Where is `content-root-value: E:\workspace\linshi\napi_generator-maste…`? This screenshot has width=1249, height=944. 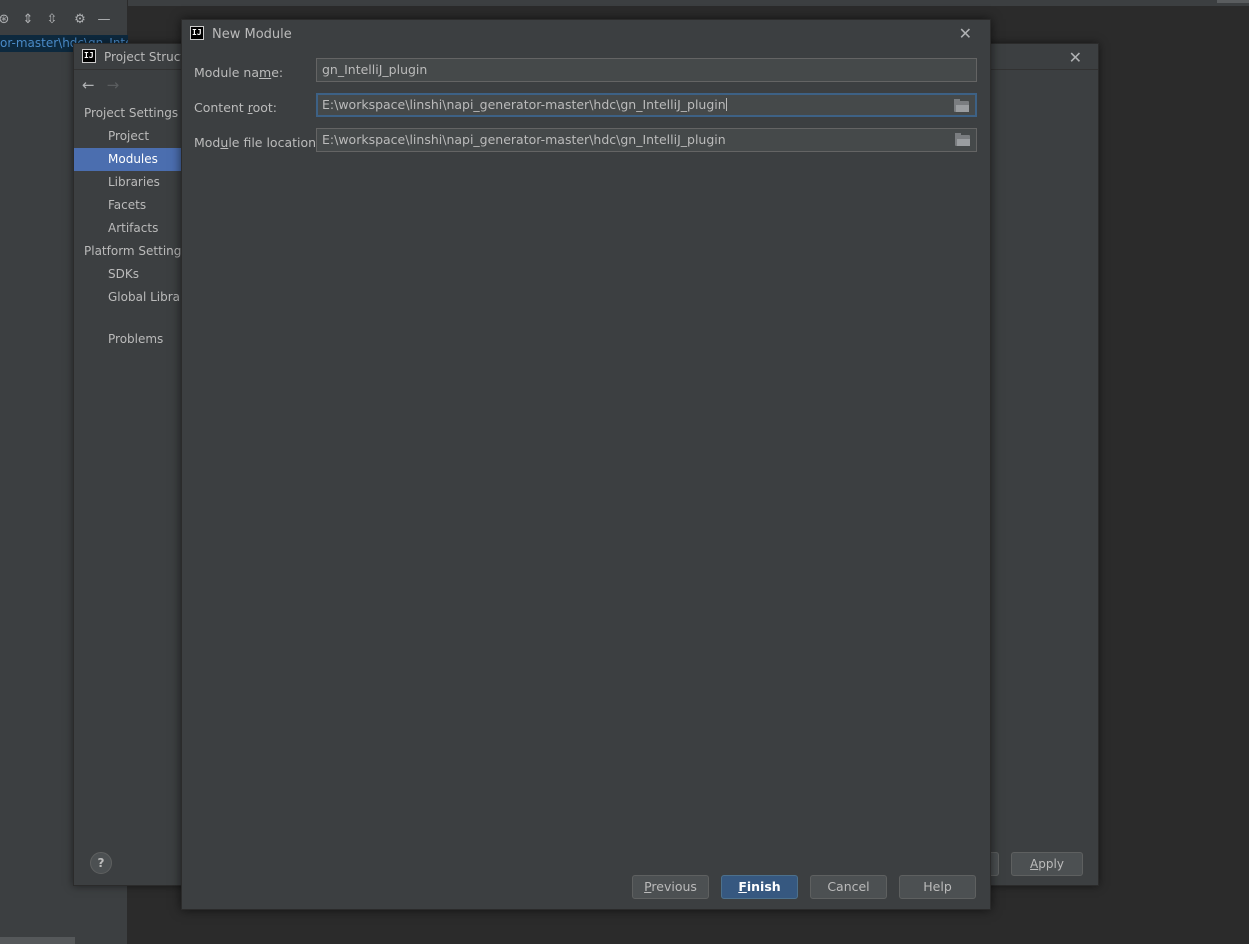 content-root-value: E:\workspace\linshi\napi_generator-maste… is located at coordinates (524, 104).